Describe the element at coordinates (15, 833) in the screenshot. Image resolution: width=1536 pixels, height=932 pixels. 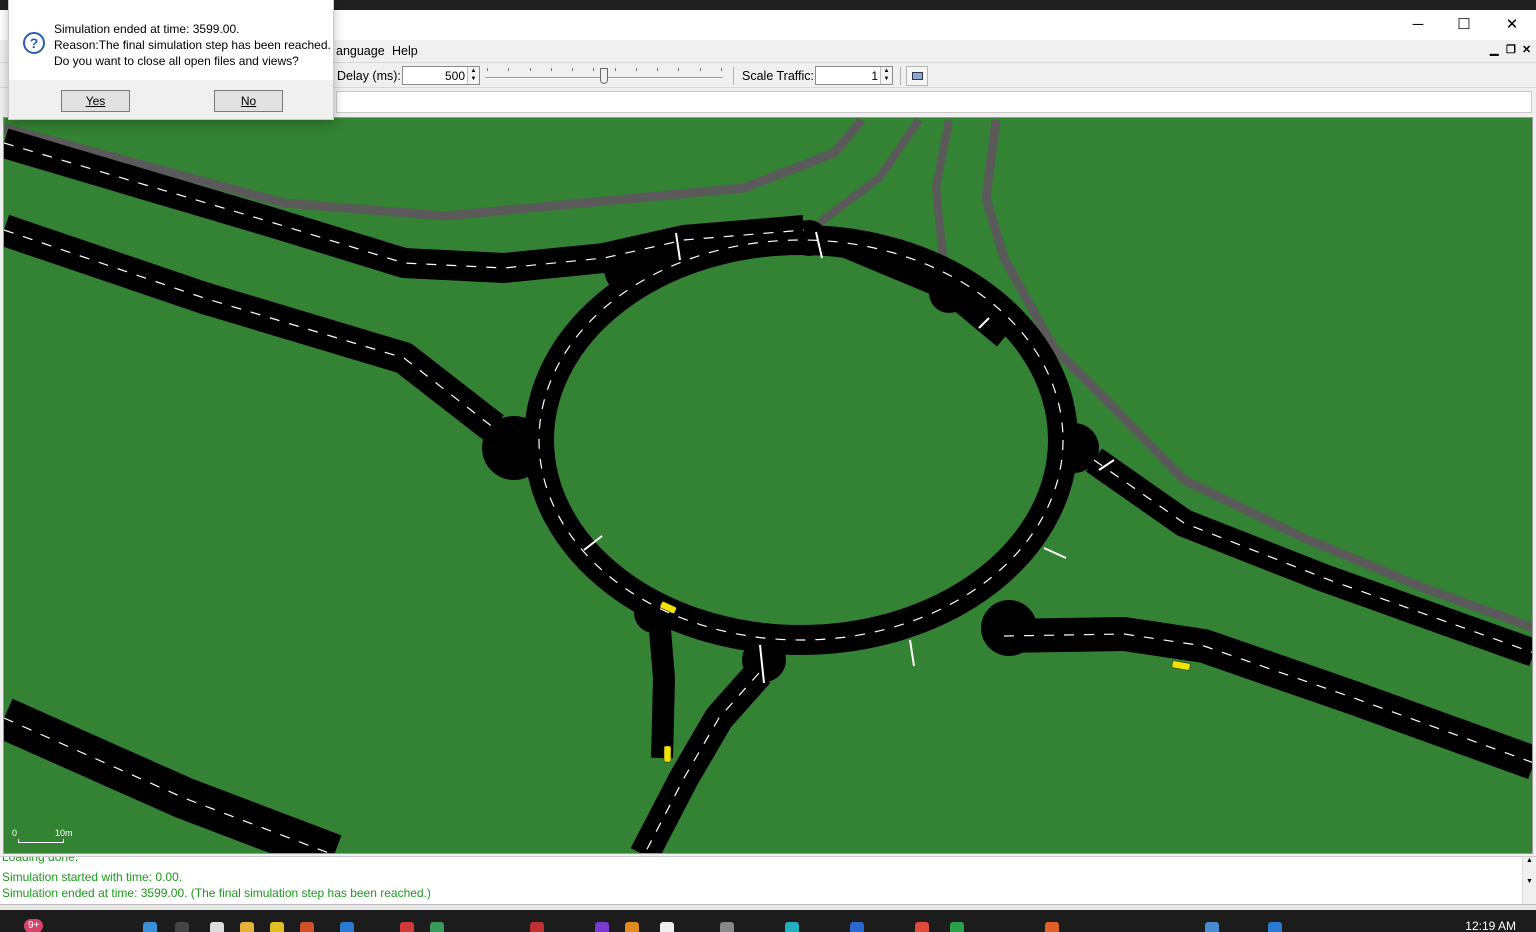
I see `scale-start-label: 0` at that location.